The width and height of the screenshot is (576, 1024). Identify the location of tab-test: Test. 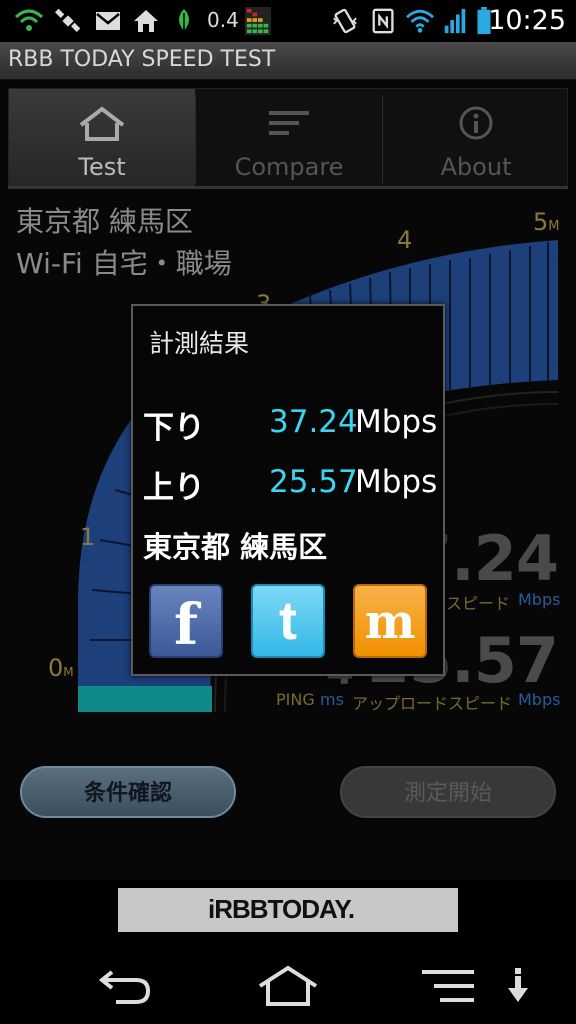
(102, 138).